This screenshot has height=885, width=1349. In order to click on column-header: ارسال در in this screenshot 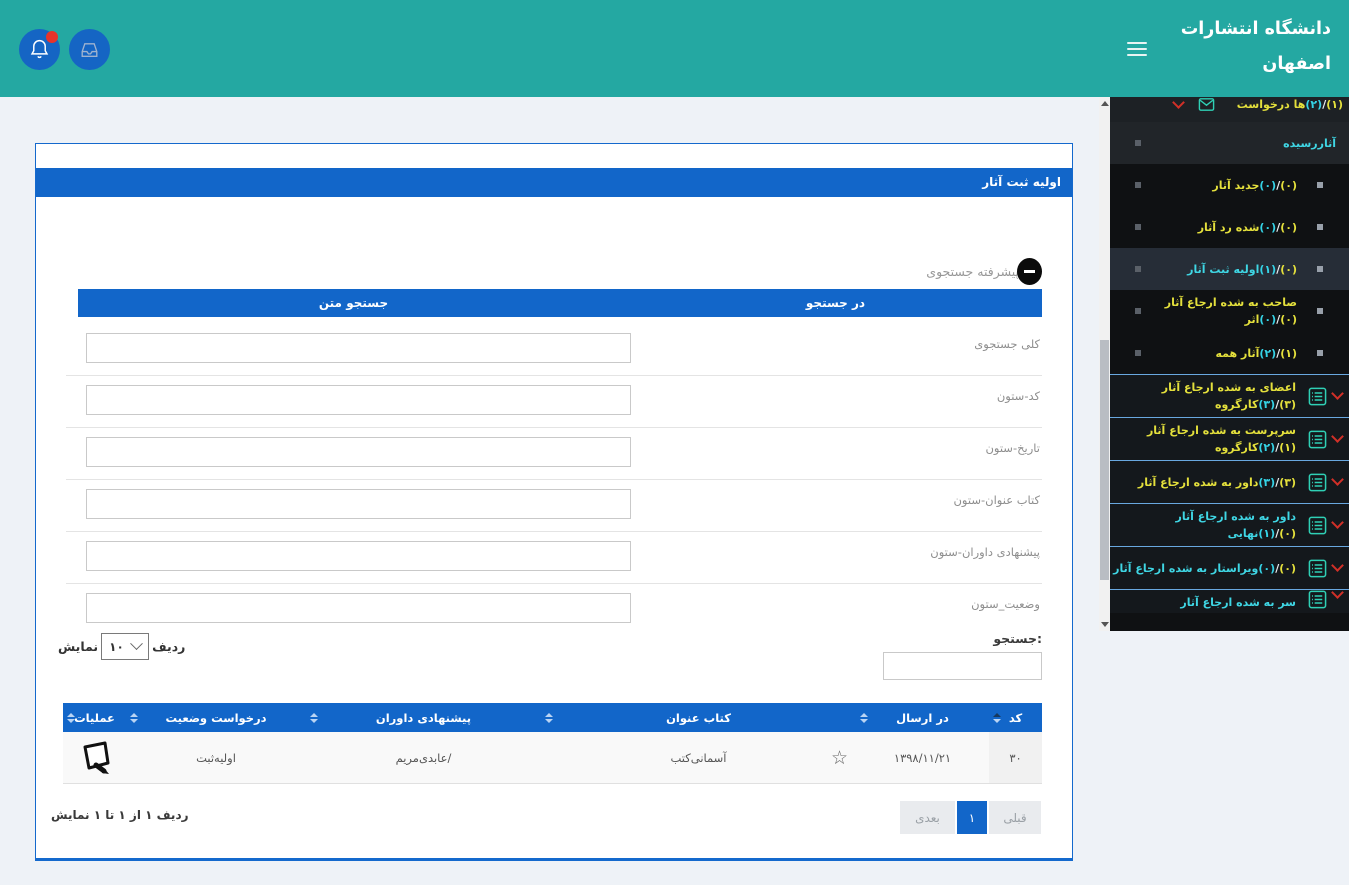, I will do `click(922, 717)`.